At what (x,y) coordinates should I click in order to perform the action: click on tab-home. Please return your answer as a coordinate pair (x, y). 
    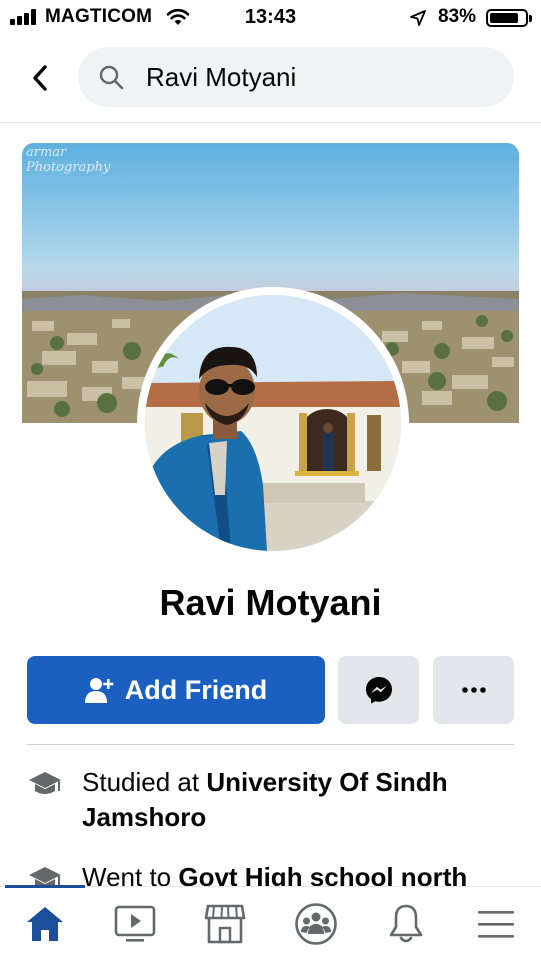
    Looking at the image, I should click on (45, 922).